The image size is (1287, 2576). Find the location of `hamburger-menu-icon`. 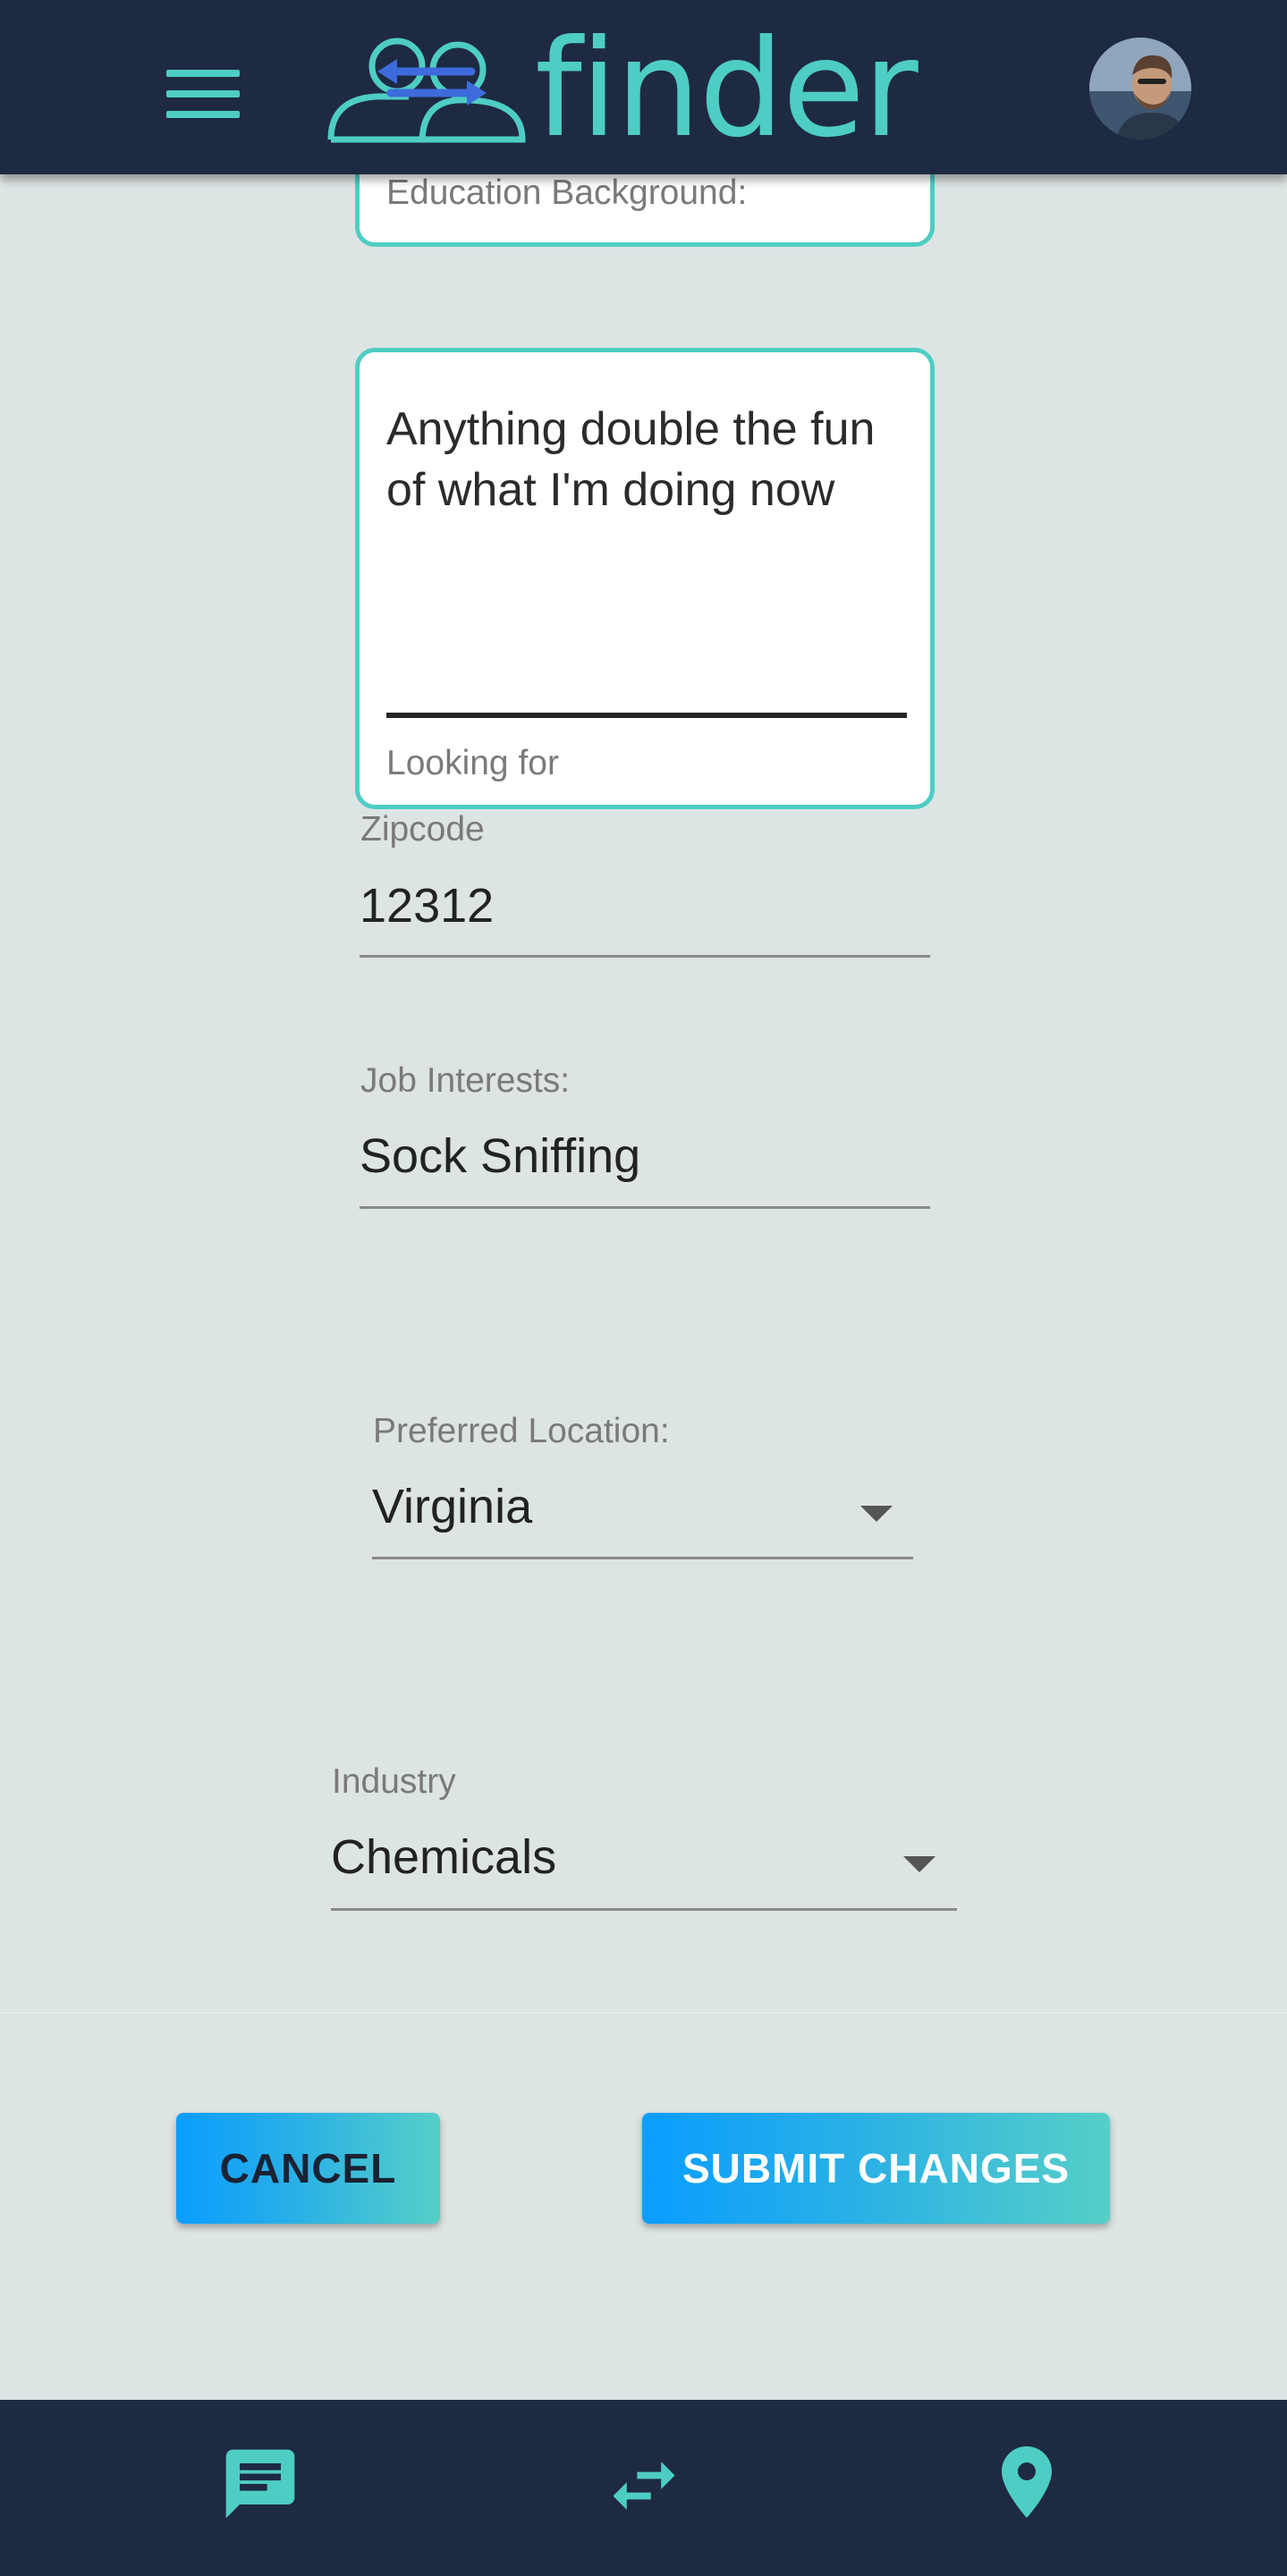

hamburger-menu-icon is located at coordinates (203, 94).